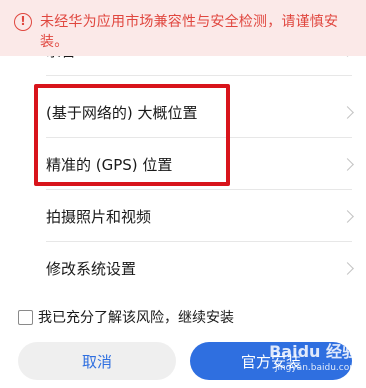  I want to click on exclamation-circle-icon: !, so click(23, 22).